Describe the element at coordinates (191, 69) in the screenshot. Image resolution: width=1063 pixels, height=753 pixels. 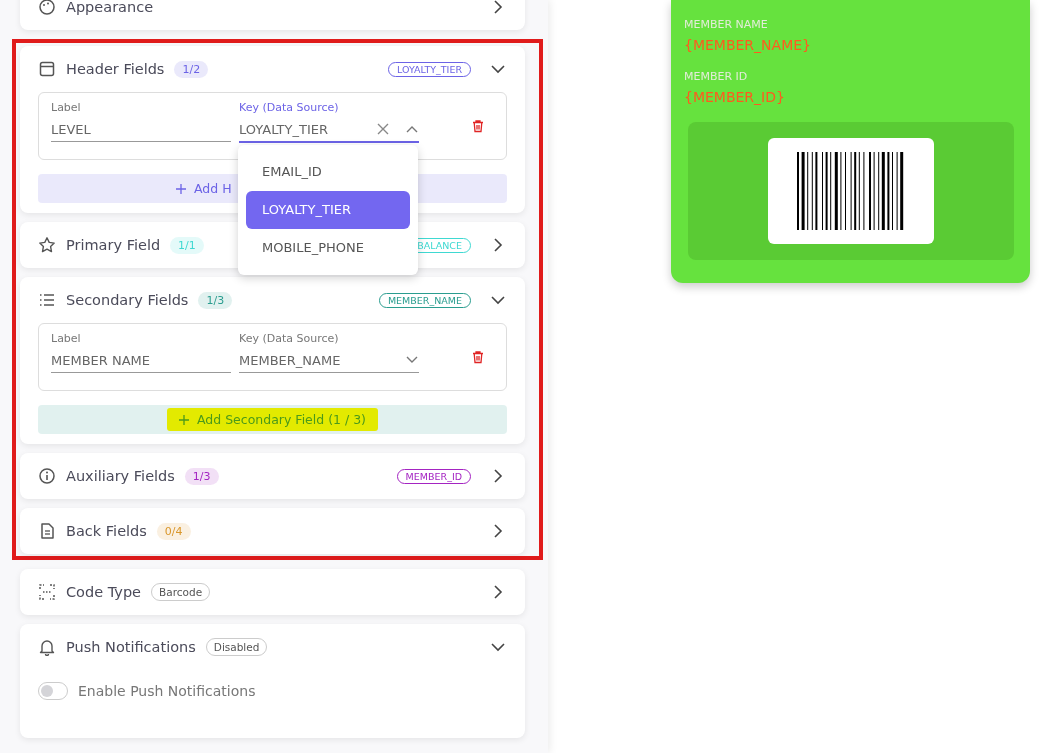
I see `count-pill: 1/2` at that location.